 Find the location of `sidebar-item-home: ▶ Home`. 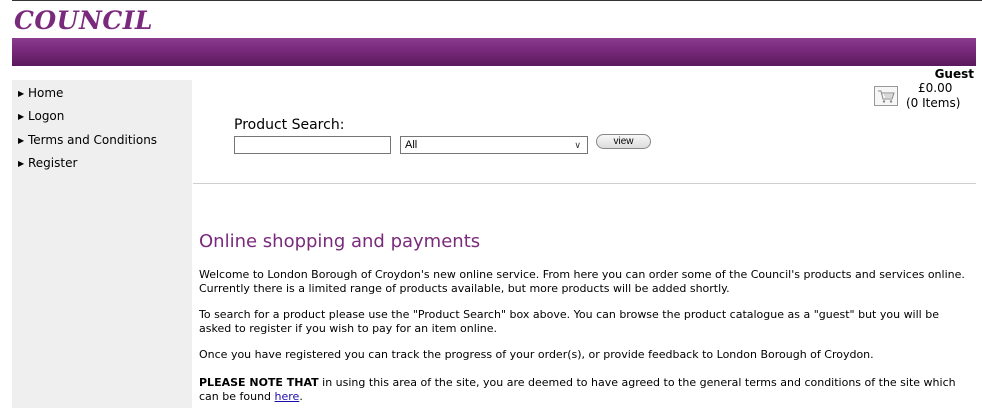

sidebar-item-home: ▶ Home is located at coordinates (40, 93).